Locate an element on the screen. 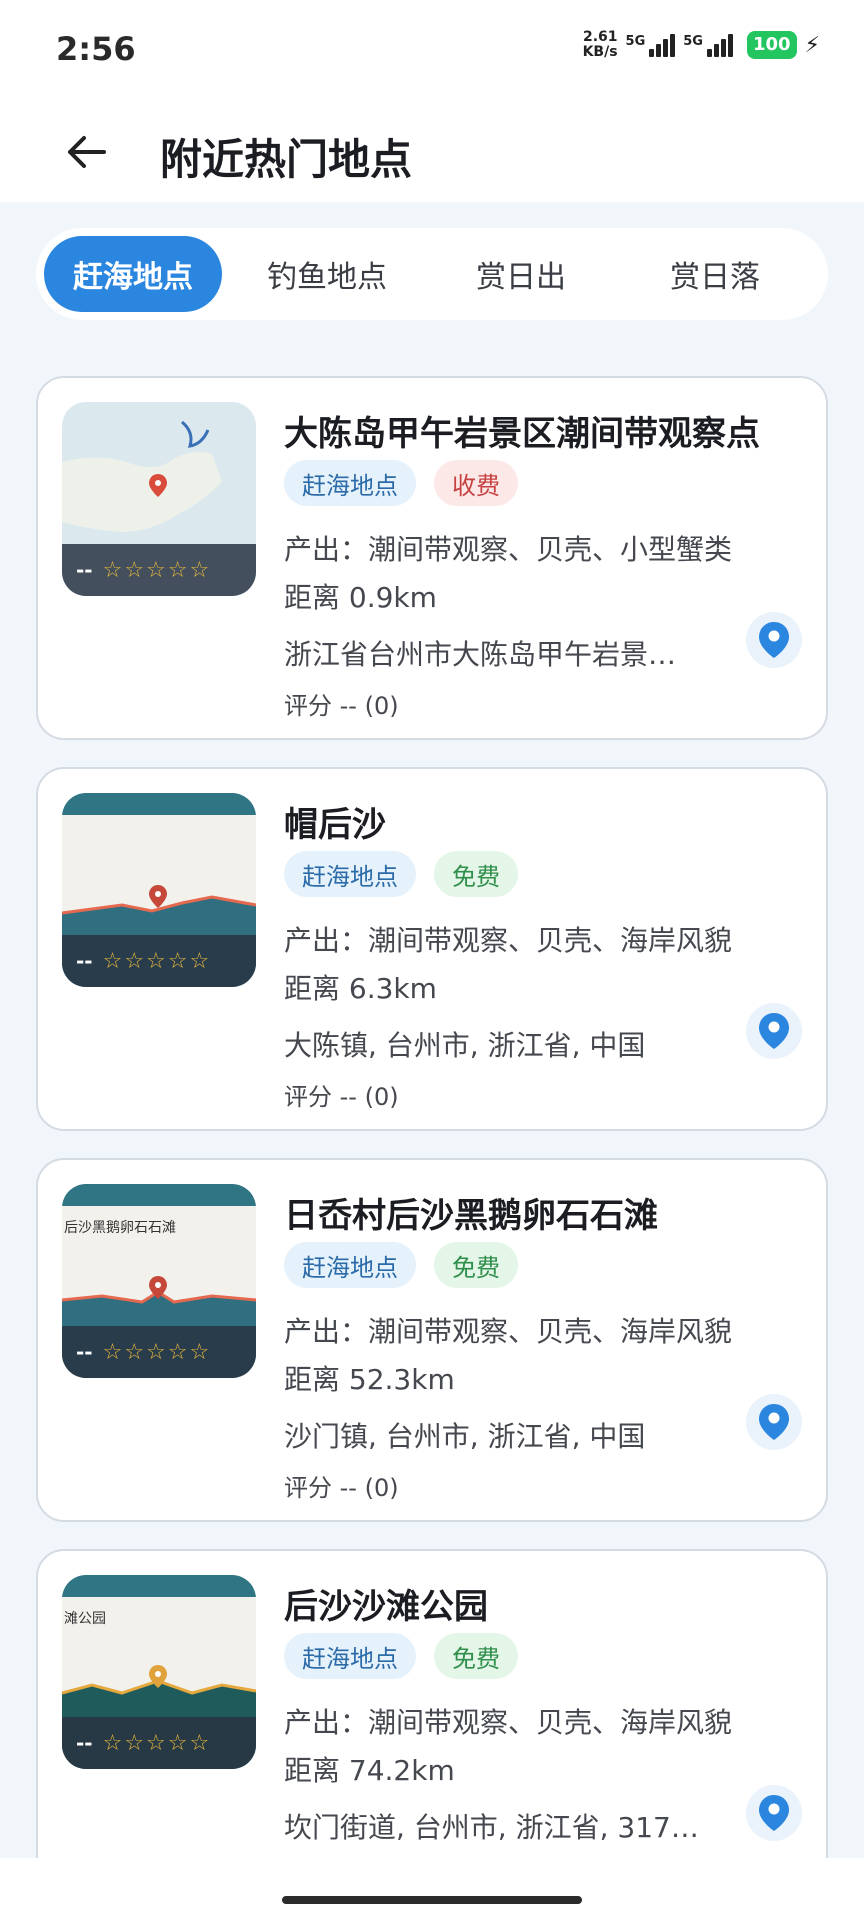 The height and width of the screenshot is (1920, 864). status-time: 2:56 is located at coordinates (96, 49).